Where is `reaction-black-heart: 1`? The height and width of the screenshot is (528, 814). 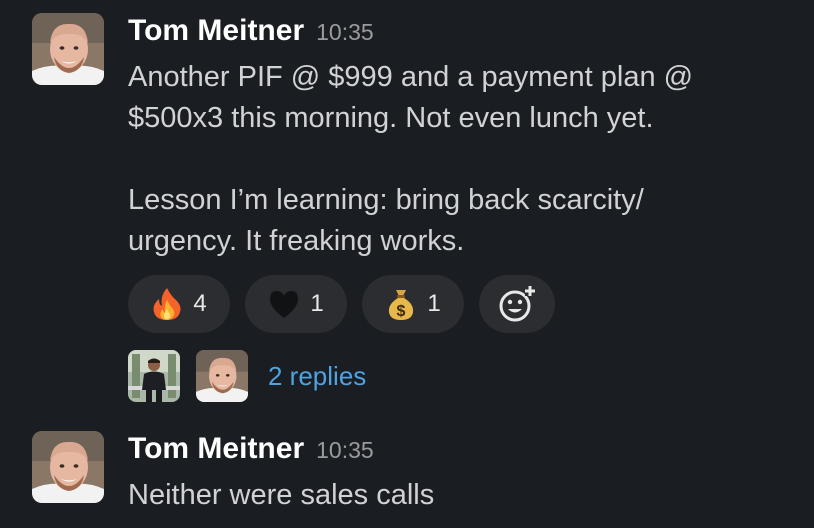 reaction-black-heart: 1 is located at coordinates (296, 304).